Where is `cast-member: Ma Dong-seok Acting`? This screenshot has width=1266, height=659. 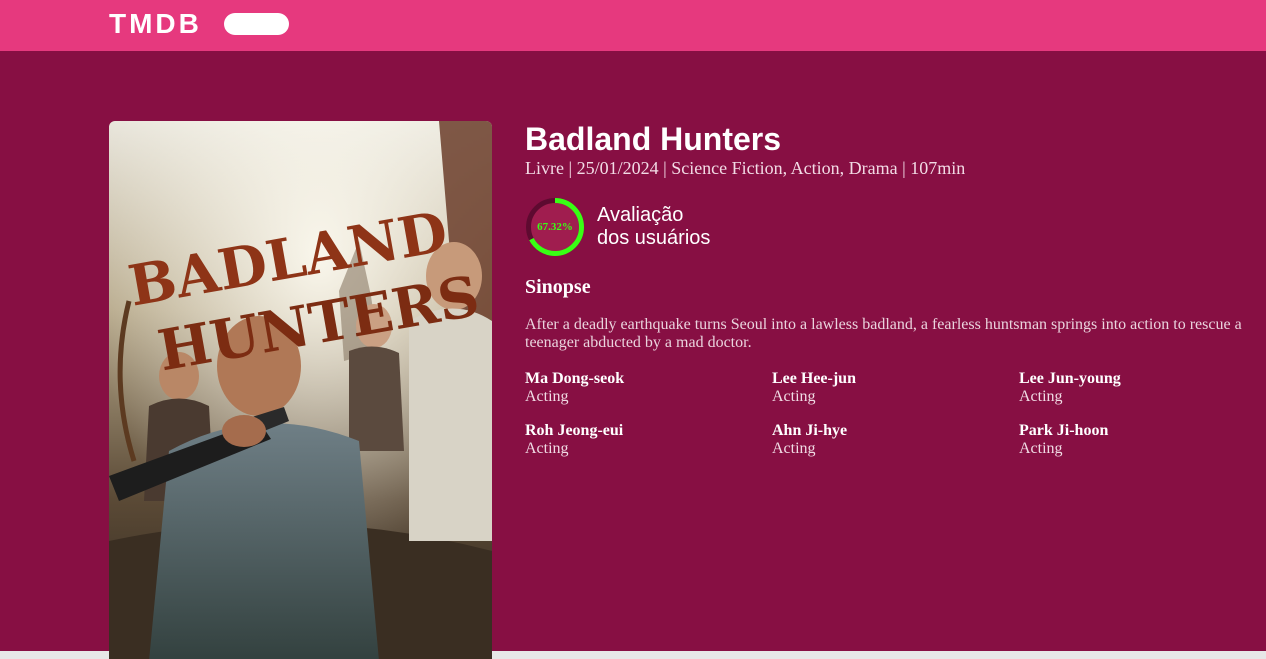 cast-member: Ma Dong-seok Acting is located at coordinates (645, 388).